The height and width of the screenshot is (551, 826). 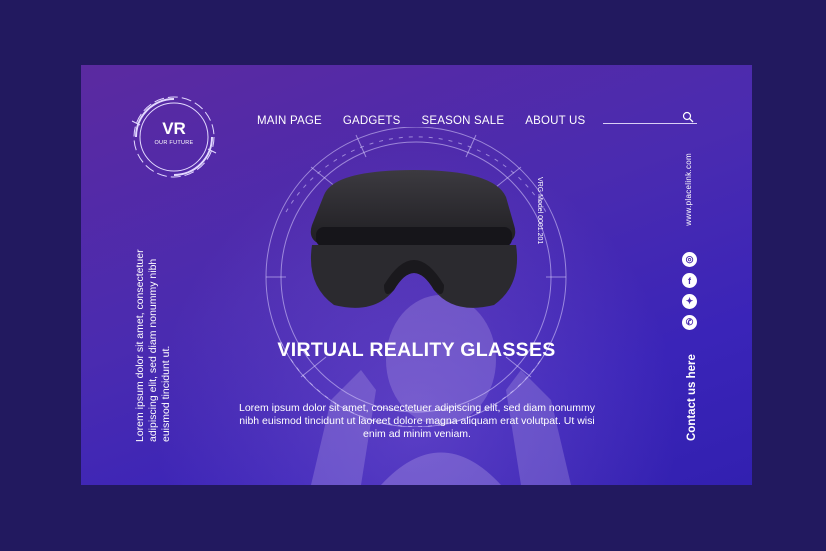 I want to click on vr-goggles-image, so click(x=414, y=239).